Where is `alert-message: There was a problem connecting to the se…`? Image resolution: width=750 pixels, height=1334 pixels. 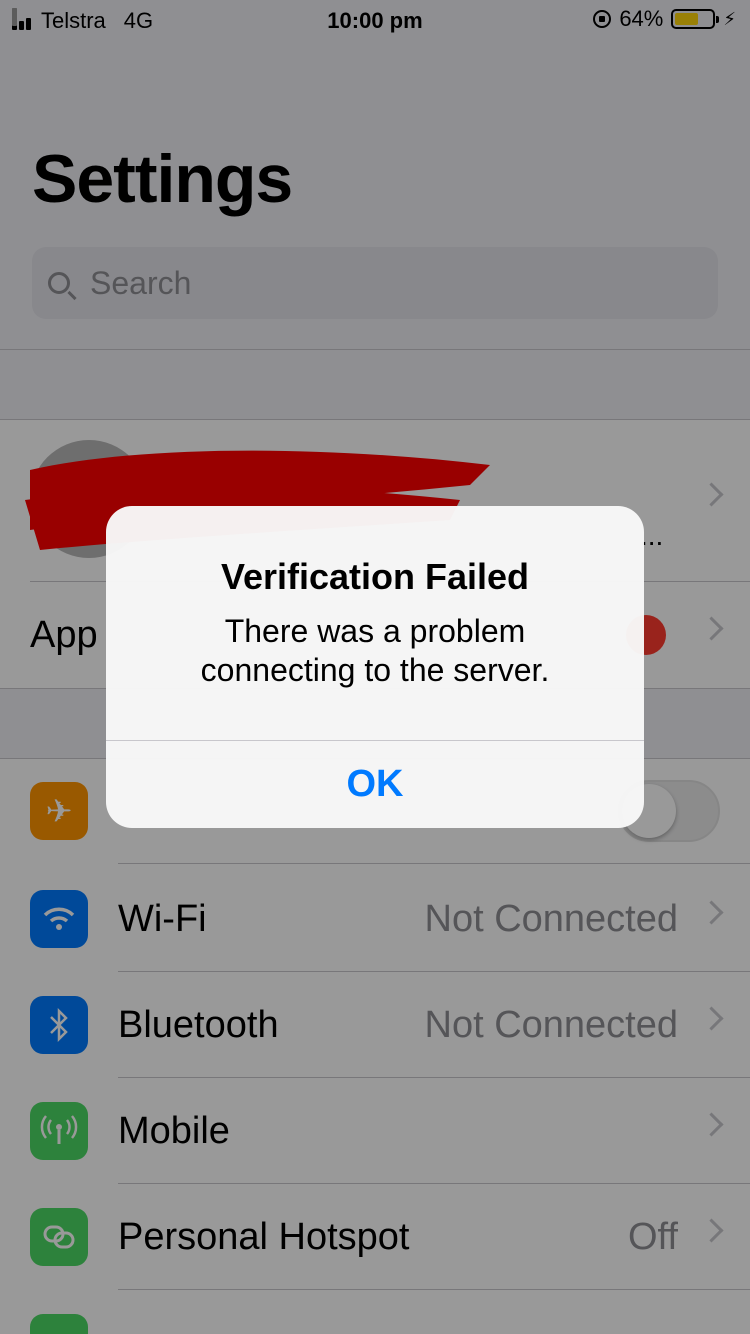 alert-message: There was a problem connecting to the se… is located at coordinates (375, 650).